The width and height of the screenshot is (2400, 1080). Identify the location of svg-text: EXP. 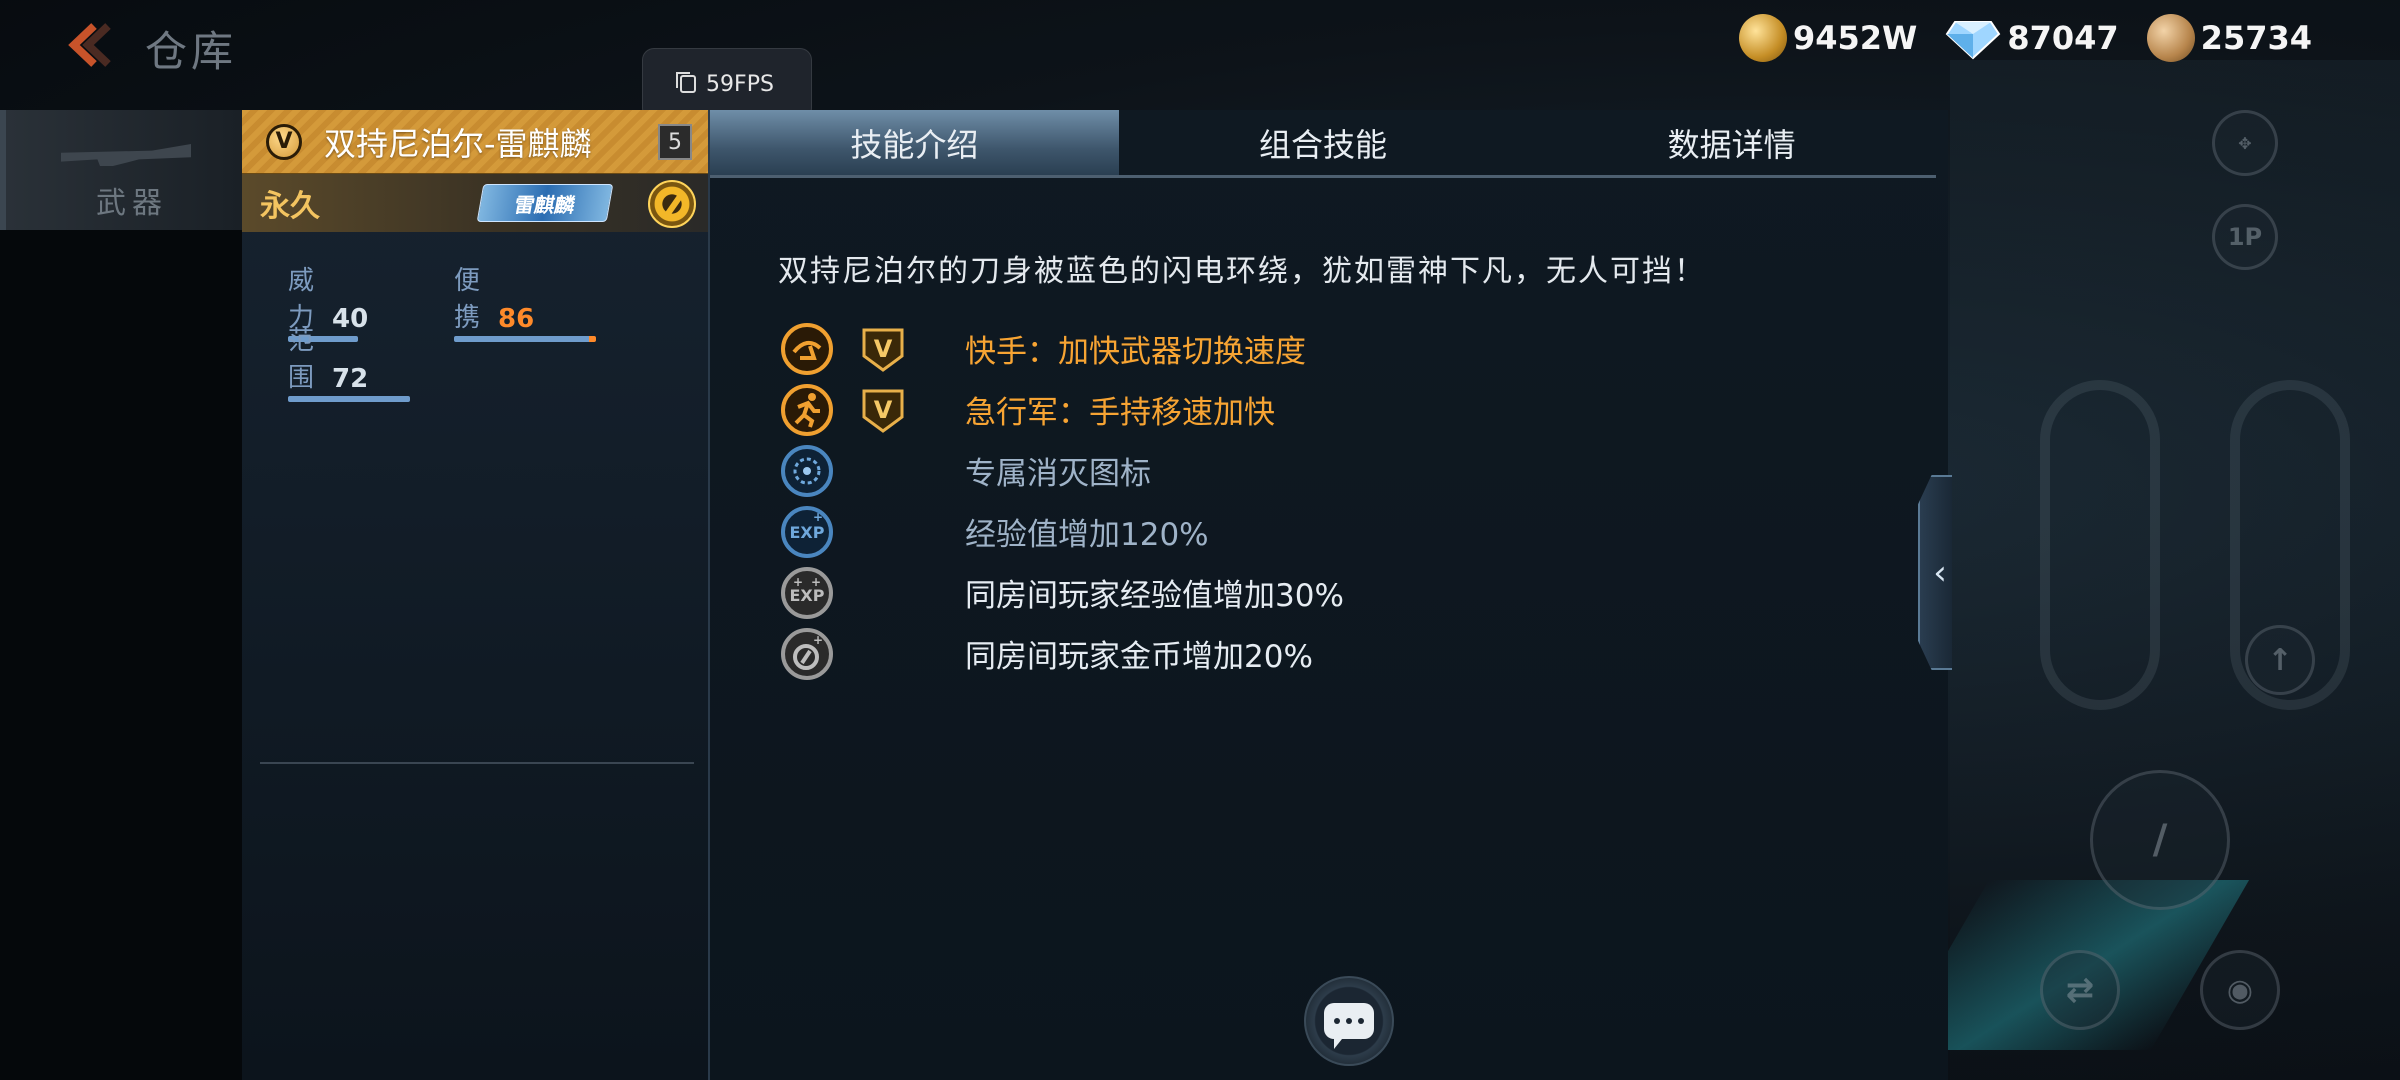
(807, 532).